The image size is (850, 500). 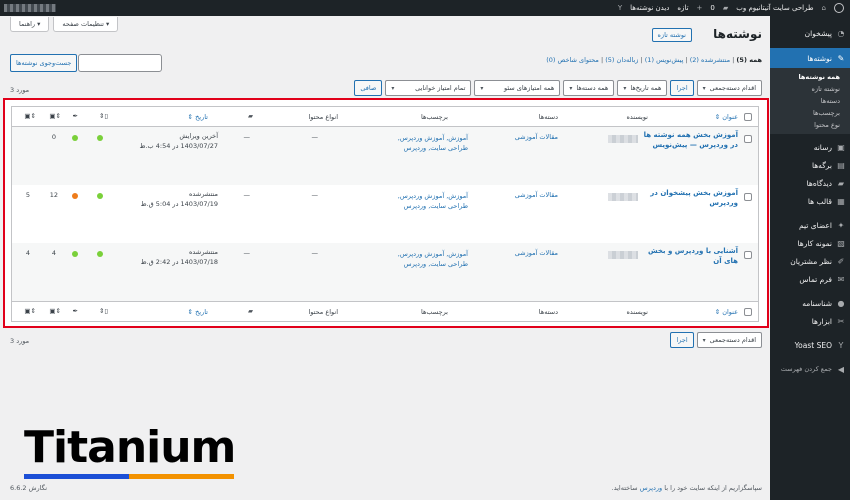 What do you see at coordinates (749, 60) in the screenshot?
I see `filter-all: همه (5)` at bounding box center [749, 60].